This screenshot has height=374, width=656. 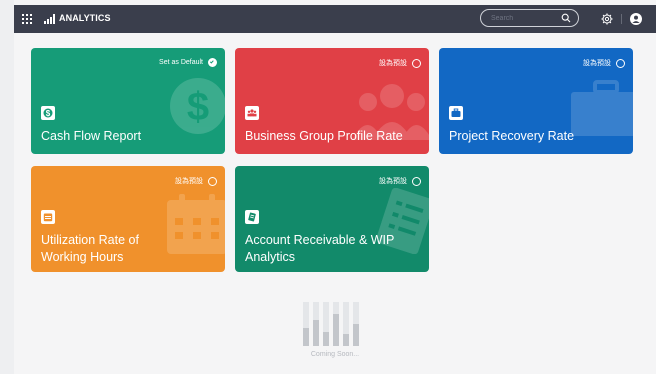 I want to click on top-navigation-bar: ANALYTICS, so click(x=335, y=19).